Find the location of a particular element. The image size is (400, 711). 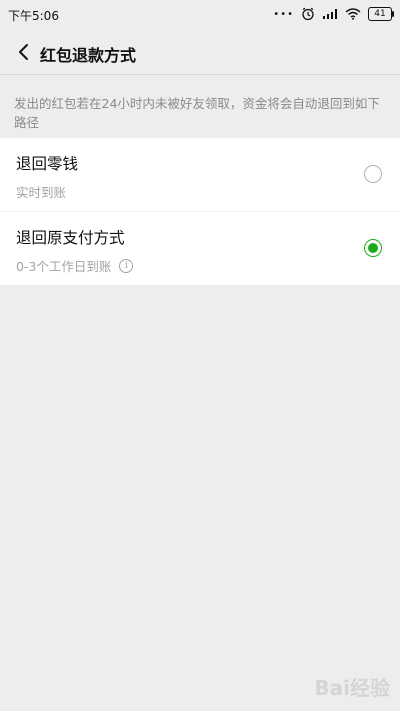

signal-icon is located at coordinates (330, 14).